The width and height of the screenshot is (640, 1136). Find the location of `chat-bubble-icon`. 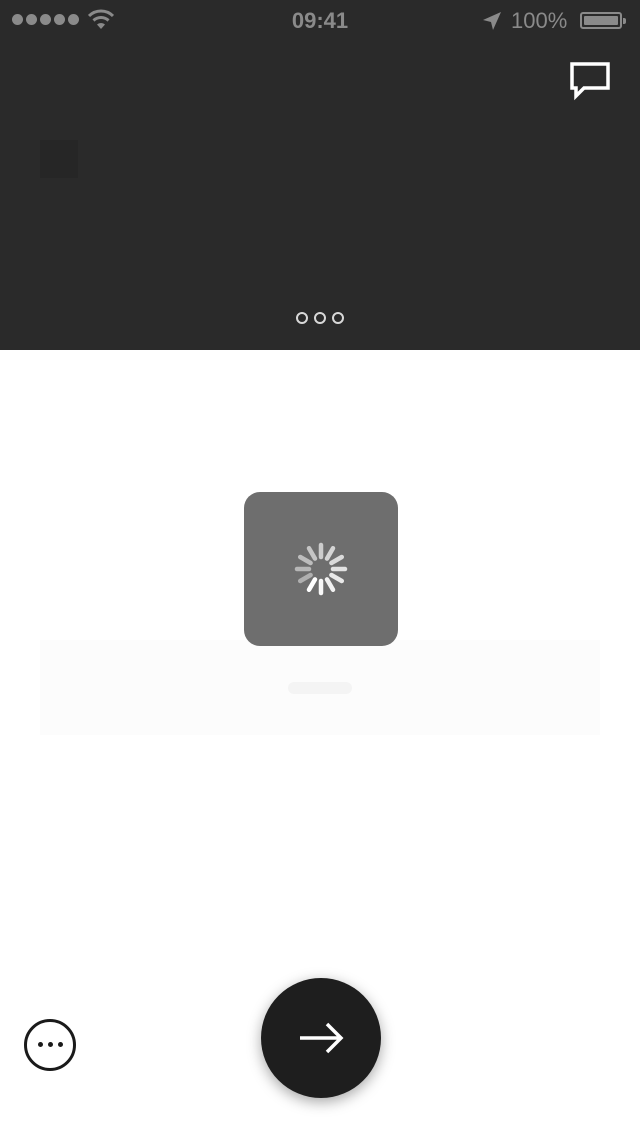

chat-bubble-icon is located at coordinates (590, 82).